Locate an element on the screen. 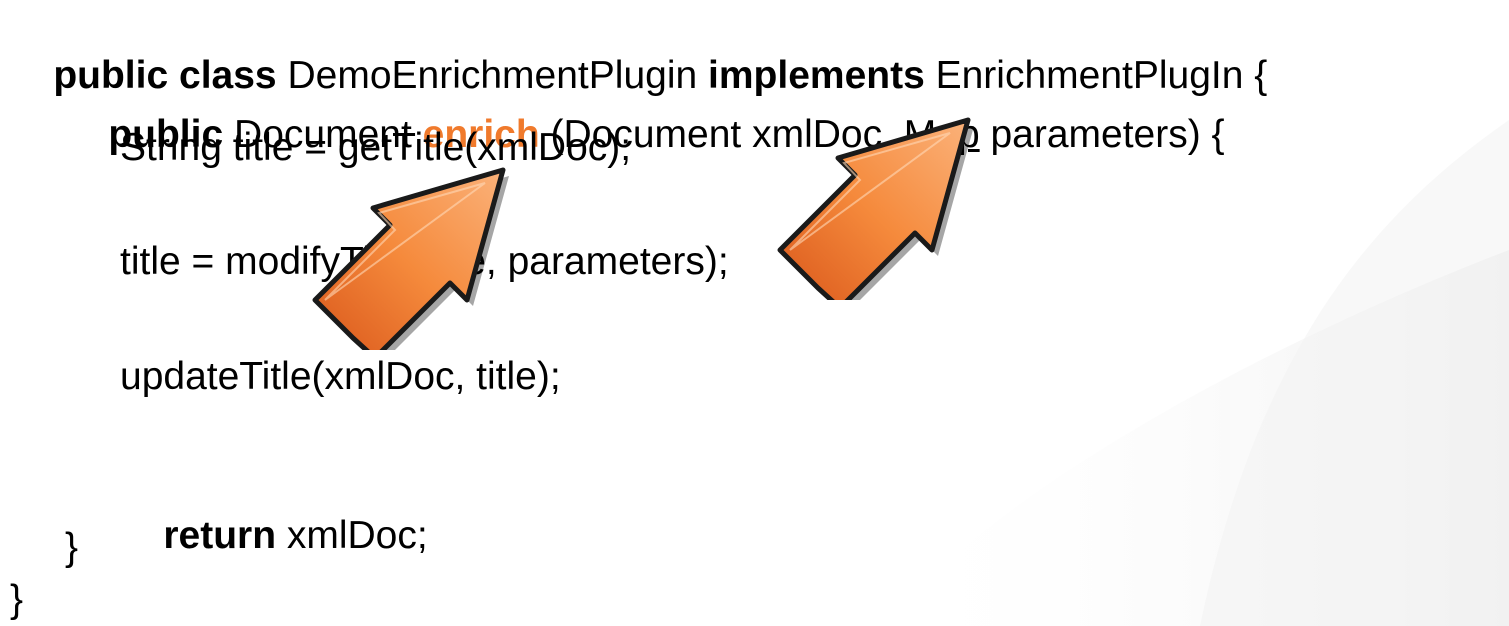 The width and height of the screenshot is (1509, 626). code-line-return: return xmlDoc; is located at coordinates (274, 536).